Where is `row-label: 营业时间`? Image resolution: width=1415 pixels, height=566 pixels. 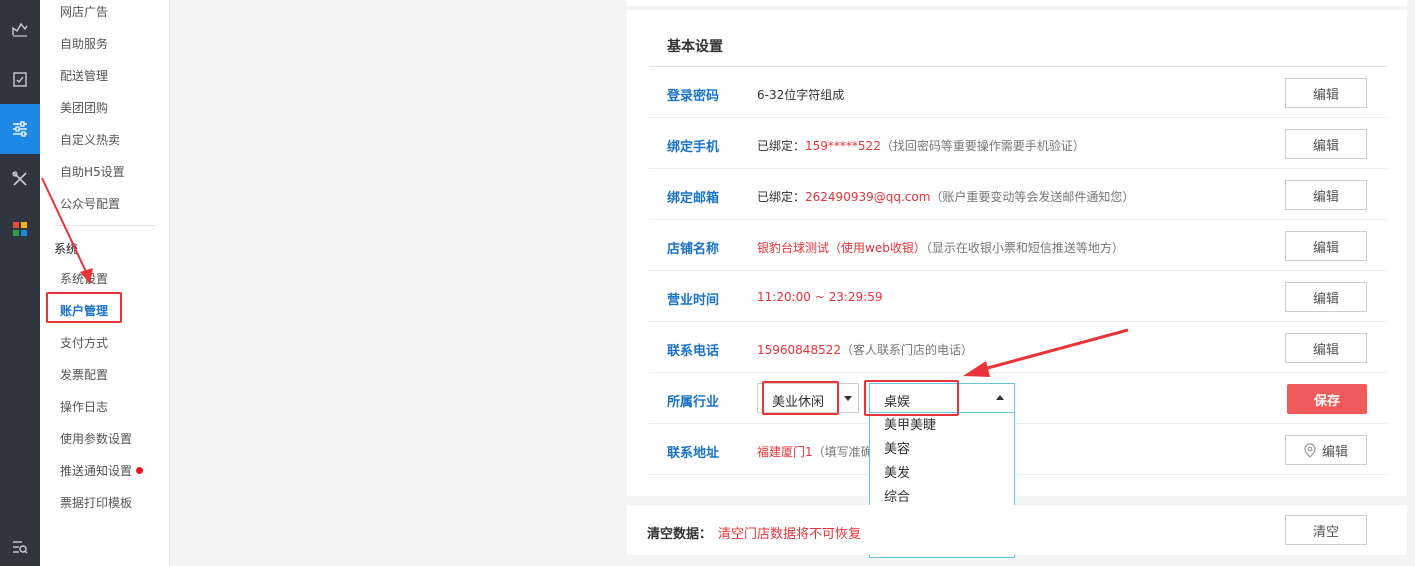 row-label: 营业时间 is located at coordinates (693, 300).